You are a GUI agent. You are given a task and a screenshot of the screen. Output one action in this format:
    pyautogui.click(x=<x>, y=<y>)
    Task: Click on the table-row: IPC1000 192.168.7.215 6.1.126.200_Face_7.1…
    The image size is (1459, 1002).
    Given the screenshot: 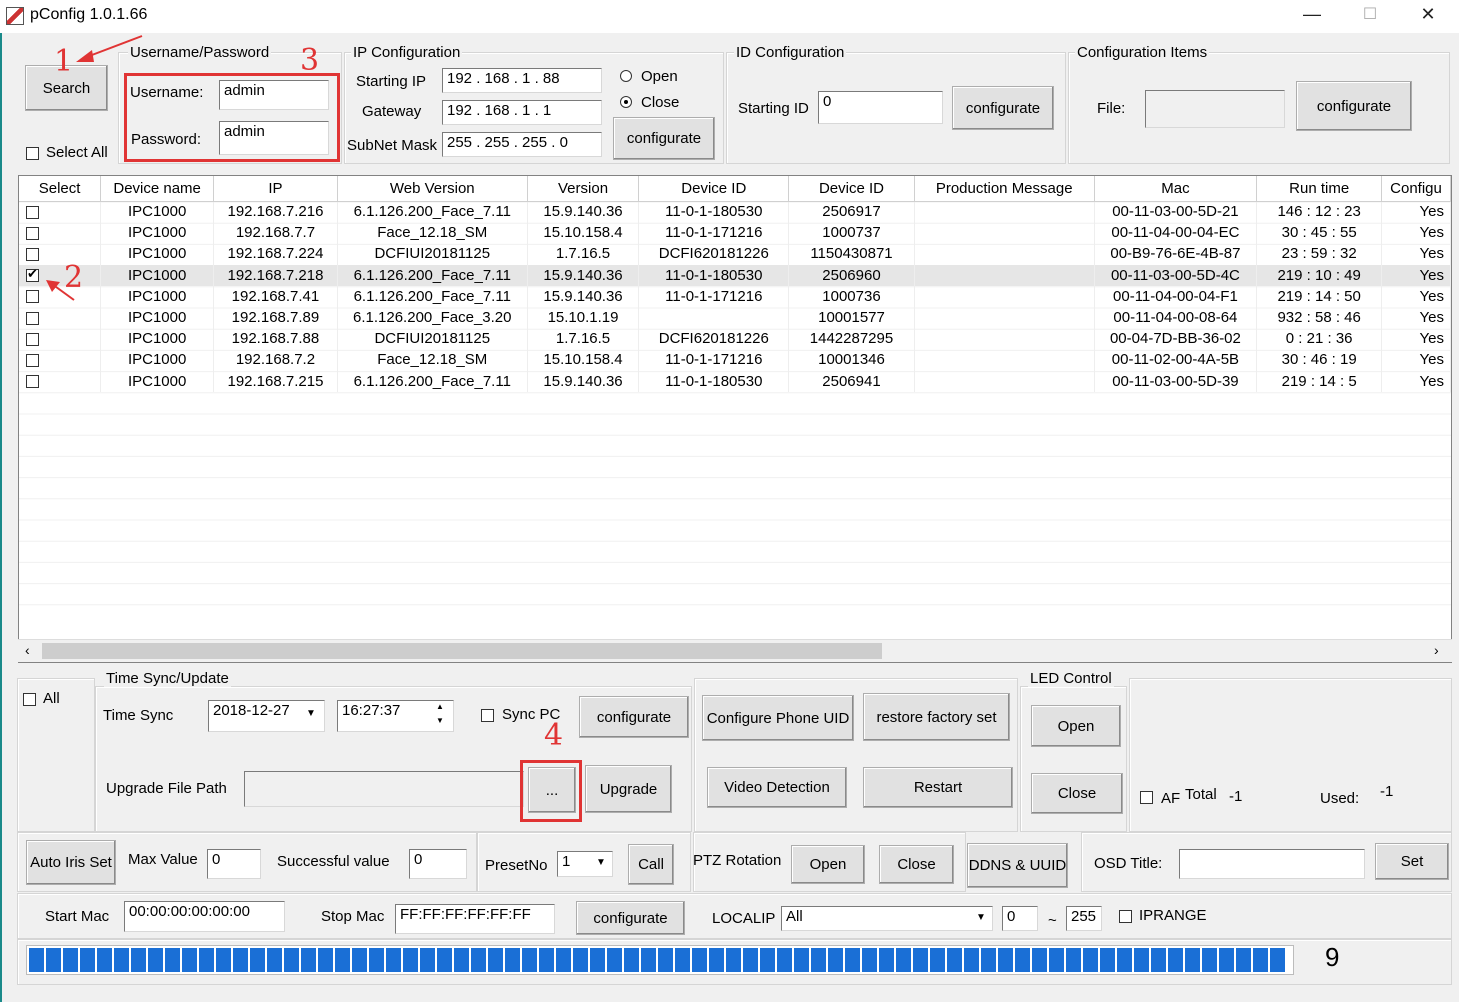 What is the action you would take?
    pyautogui.click(x=735, y=381)
    